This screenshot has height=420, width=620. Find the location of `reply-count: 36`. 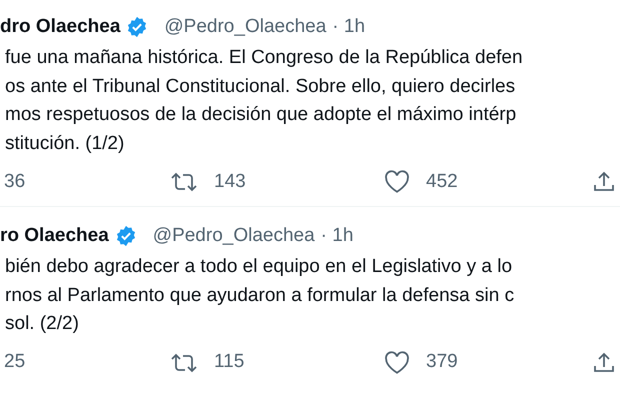

reply-count: 36 is located at coordinates (87, 182).